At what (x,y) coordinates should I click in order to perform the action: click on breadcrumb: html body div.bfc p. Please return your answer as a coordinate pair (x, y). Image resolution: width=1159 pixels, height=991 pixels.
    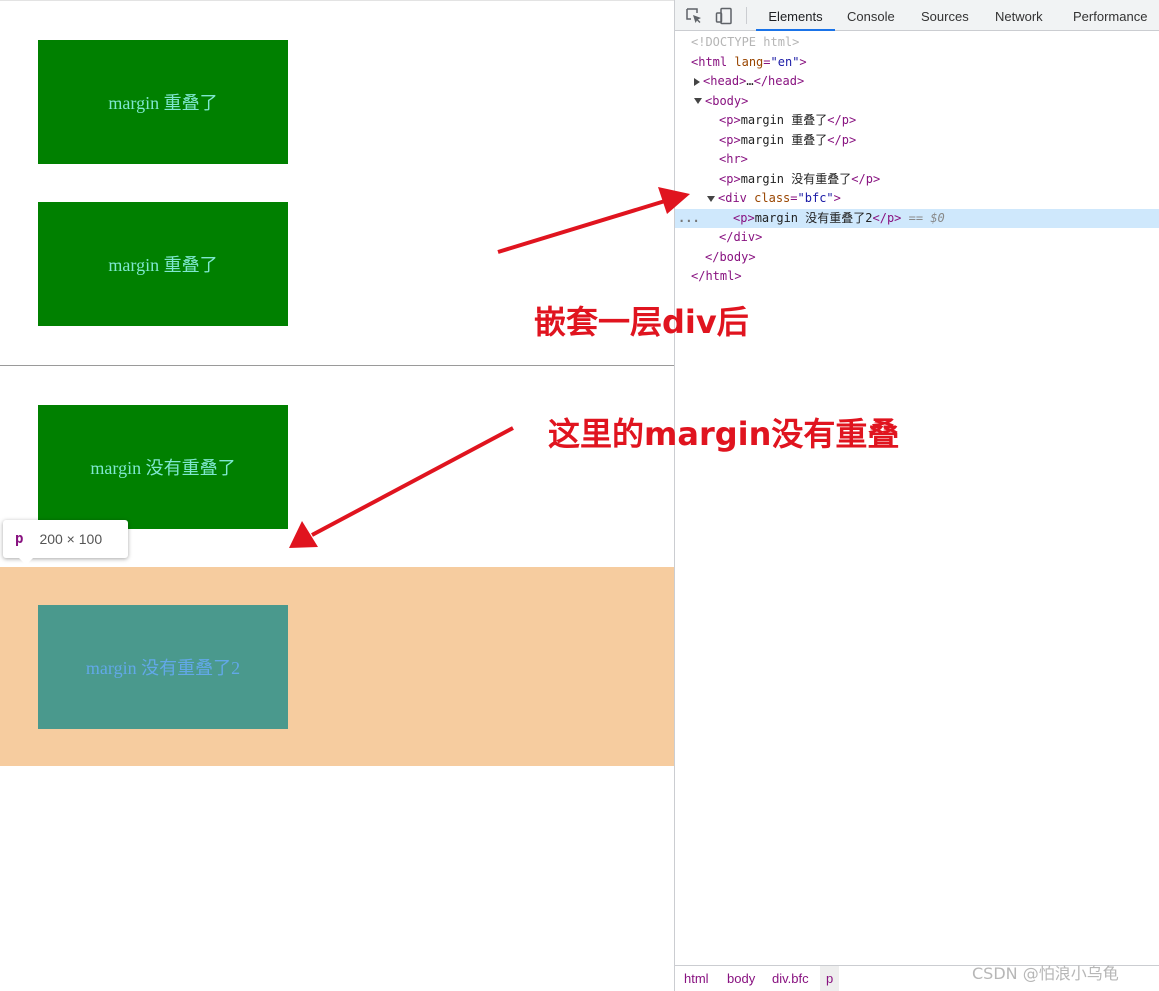
    Looking at the image, I should click on (917, 978).